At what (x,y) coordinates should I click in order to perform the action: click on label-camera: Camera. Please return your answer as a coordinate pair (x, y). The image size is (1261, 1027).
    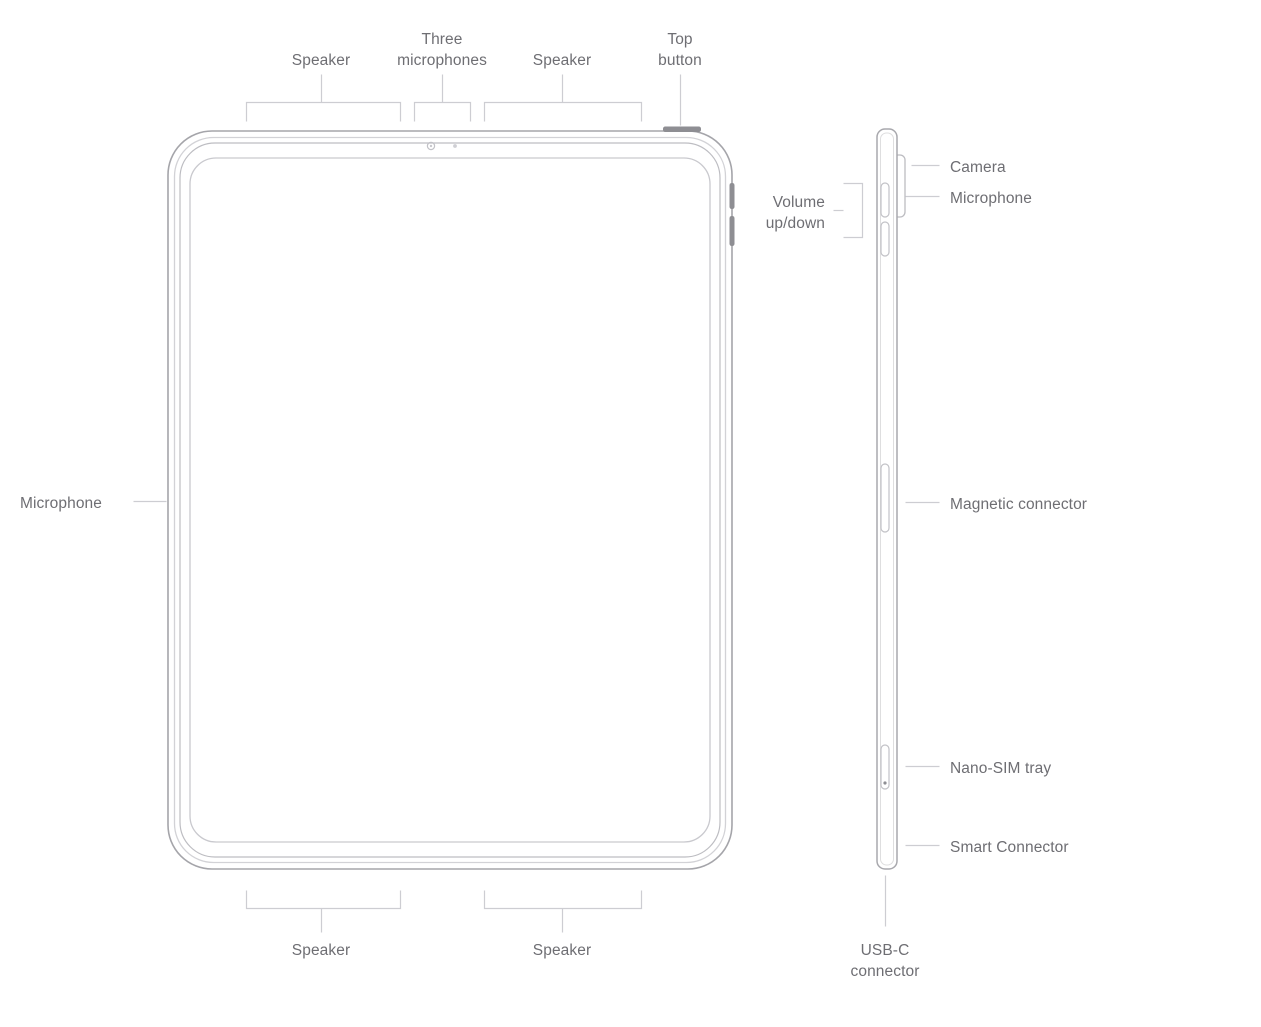
    Looking at the image, I should click on (978, 167).